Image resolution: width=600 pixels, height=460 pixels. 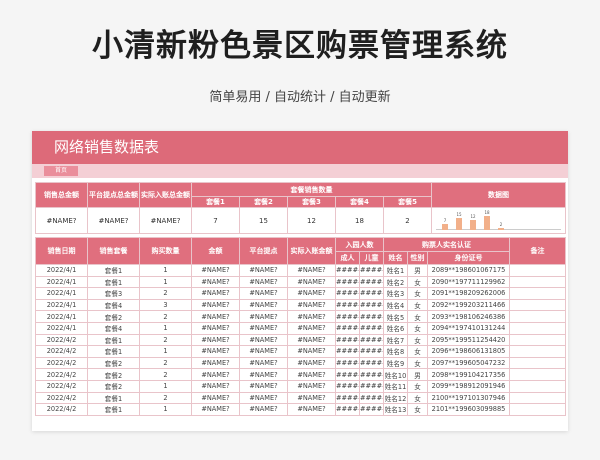 What do you see at coordinates (417, 374) in the screenshot?
I see `cell-gender: 男` at bounding box center [417, 374].